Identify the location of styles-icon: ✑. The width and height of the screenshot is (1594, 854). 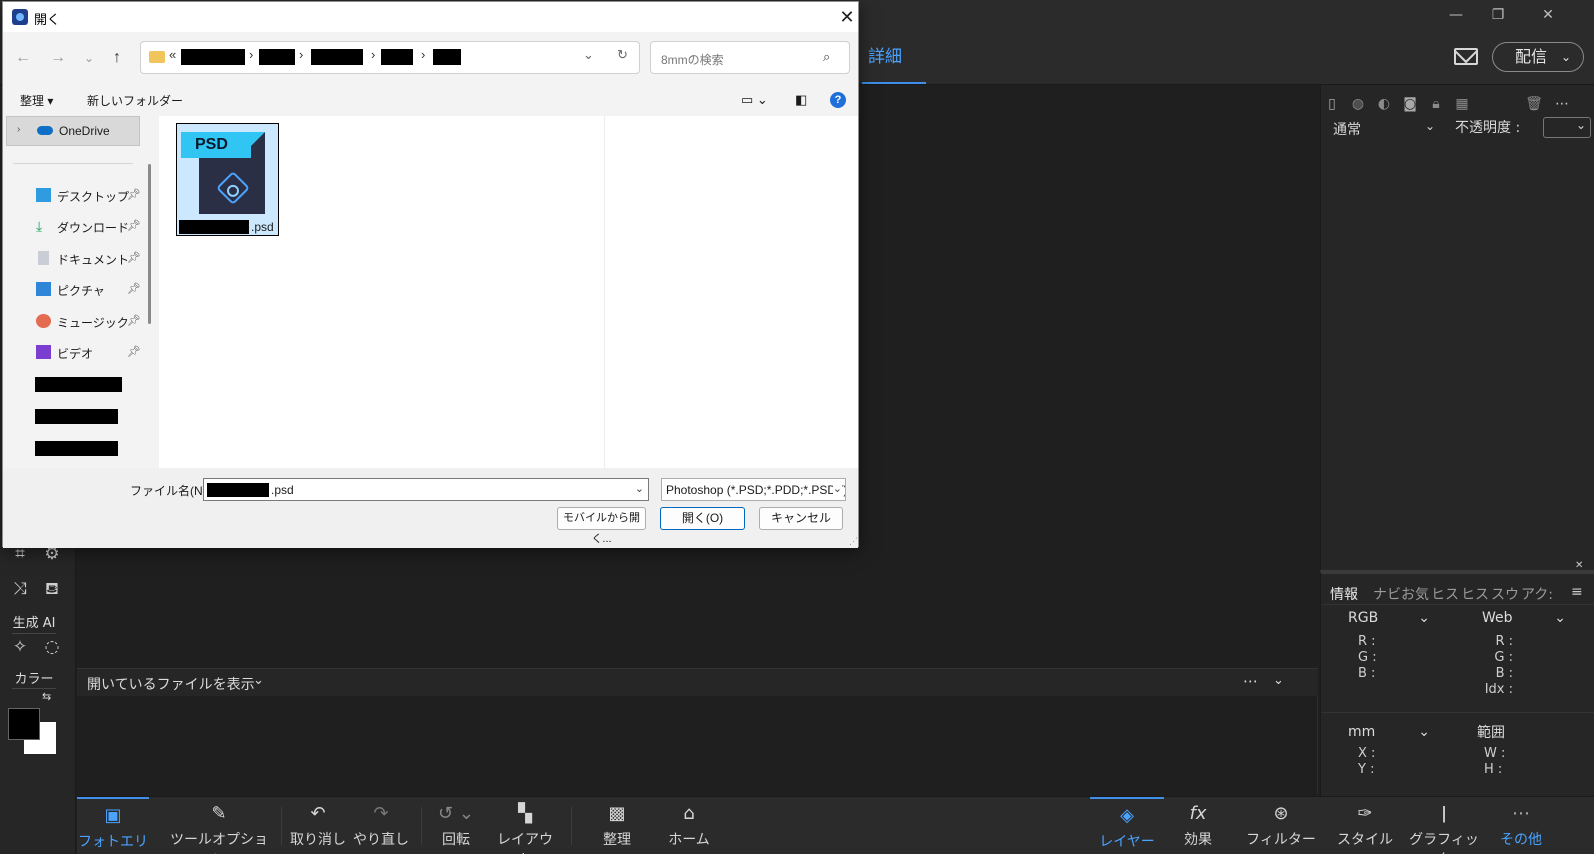
(1365, 813).